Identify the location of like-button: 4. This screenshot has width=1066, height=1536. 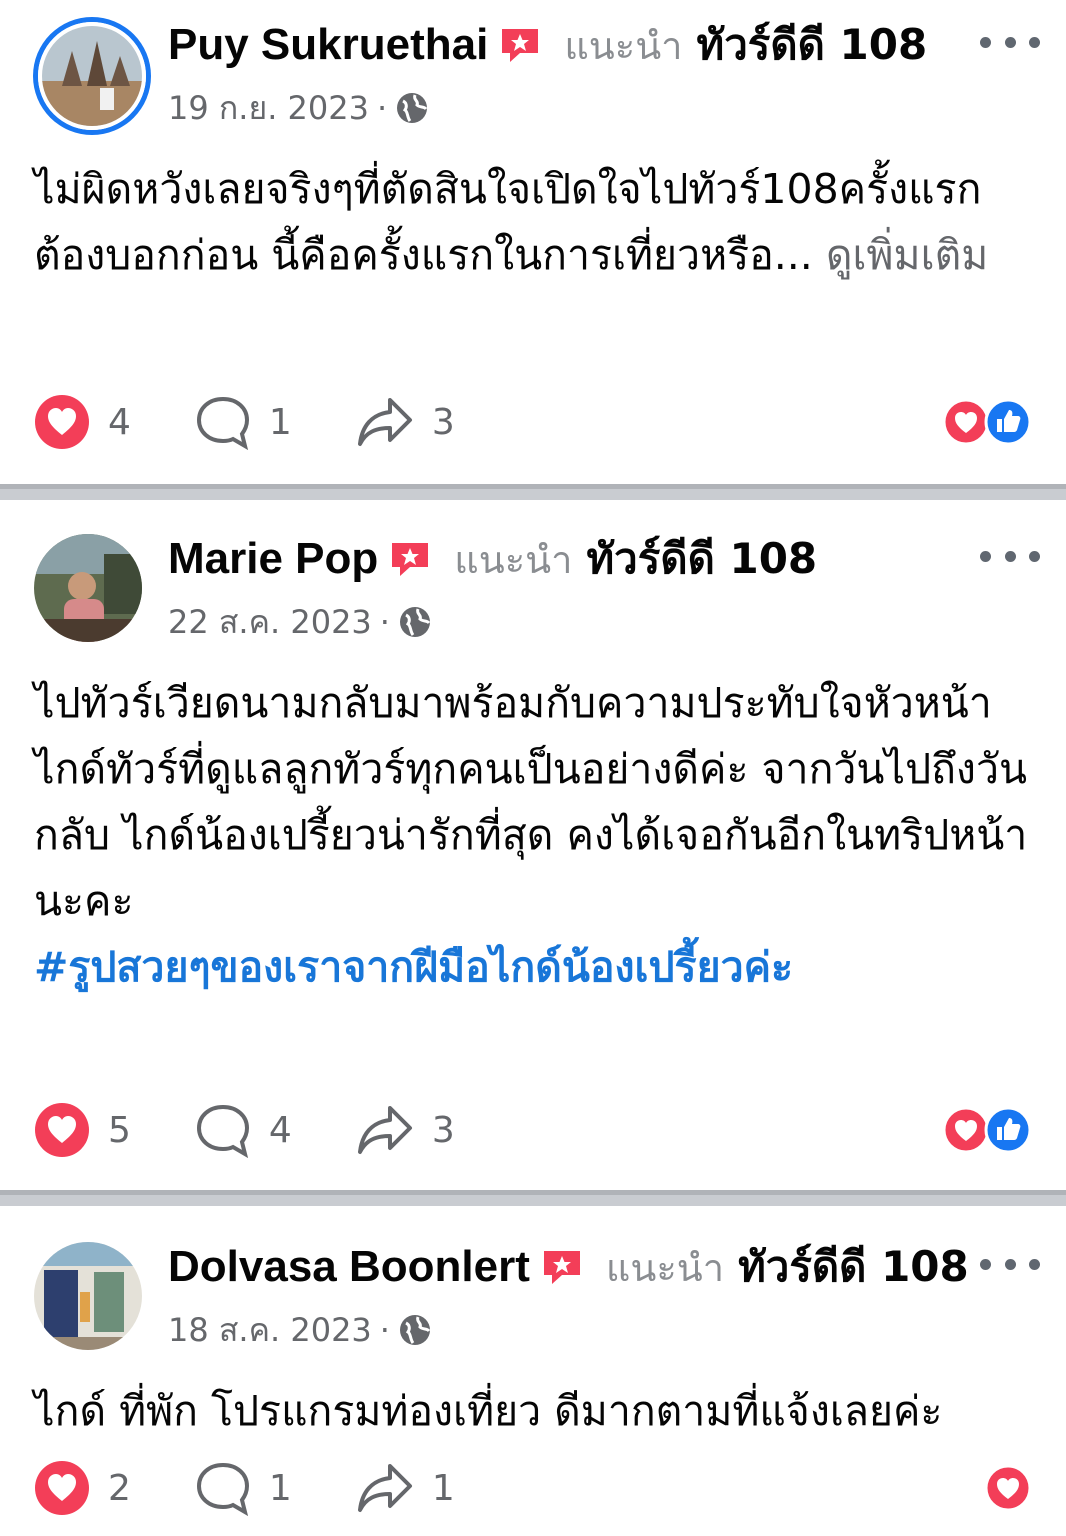
(82, 422).